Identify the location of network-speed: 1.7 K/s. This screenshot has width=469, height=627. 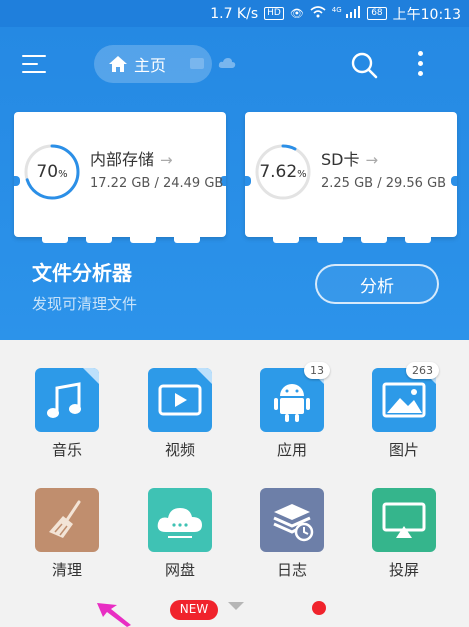
(234, 13).